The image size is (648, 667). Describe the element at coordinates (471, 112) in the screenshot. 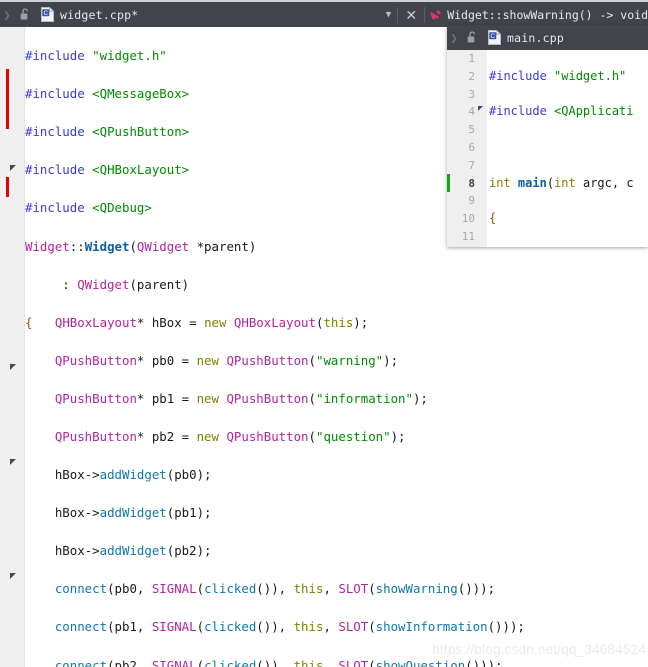

I see `line-number: 4` at that location.